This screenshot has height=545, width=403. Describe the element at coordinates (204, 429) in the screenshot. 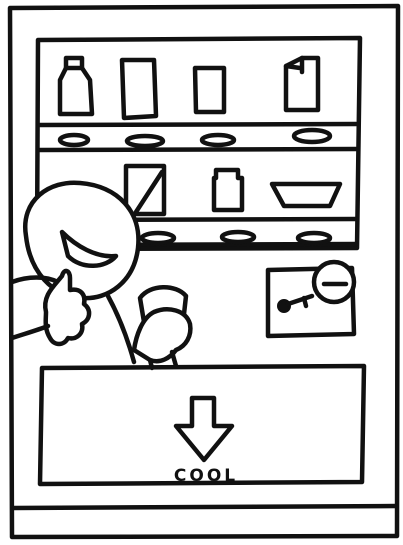

I see `arrow-down-icon` at that location.